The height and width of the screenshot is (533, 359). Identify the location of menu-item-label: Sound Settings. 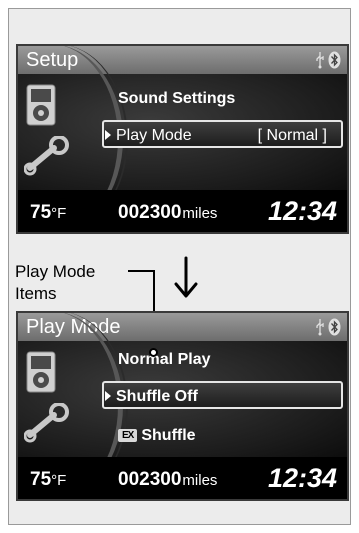
(177, 98).